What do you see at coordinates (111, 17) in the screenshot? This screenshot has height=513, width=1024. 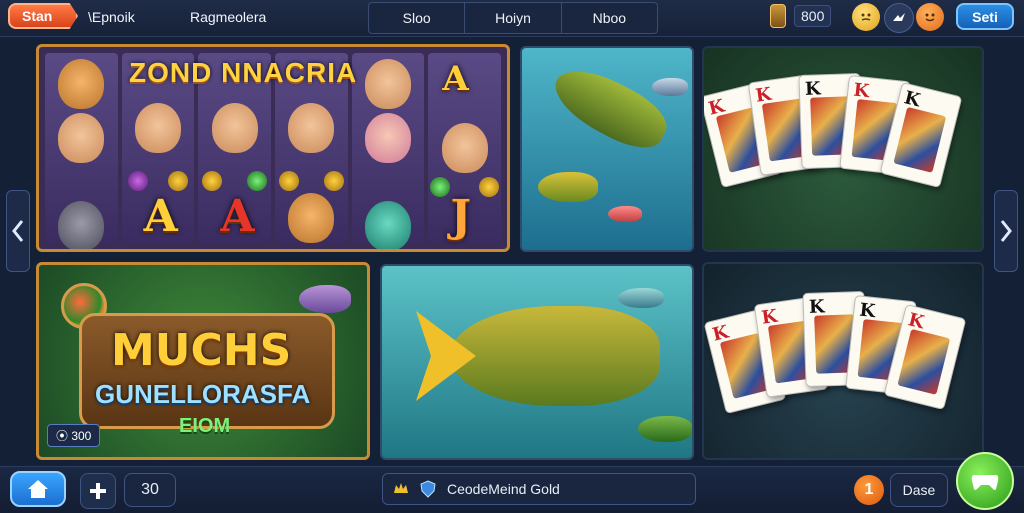 I see `top-label-epnoik: \Epnoik` at bounding box center [111, 17].